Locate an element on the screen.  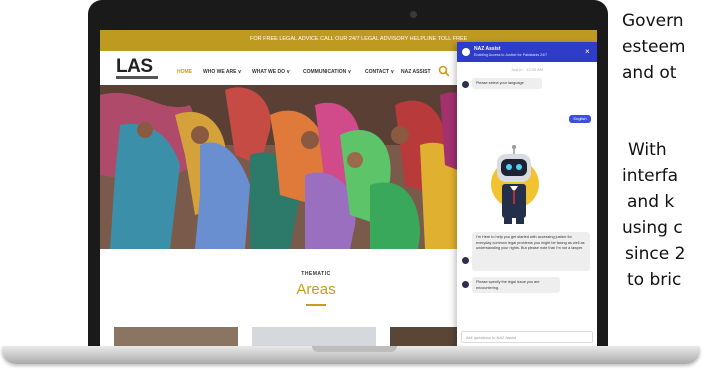
chat-input: Ask questions to NAZ Assist is located at coordinates (527, 337).